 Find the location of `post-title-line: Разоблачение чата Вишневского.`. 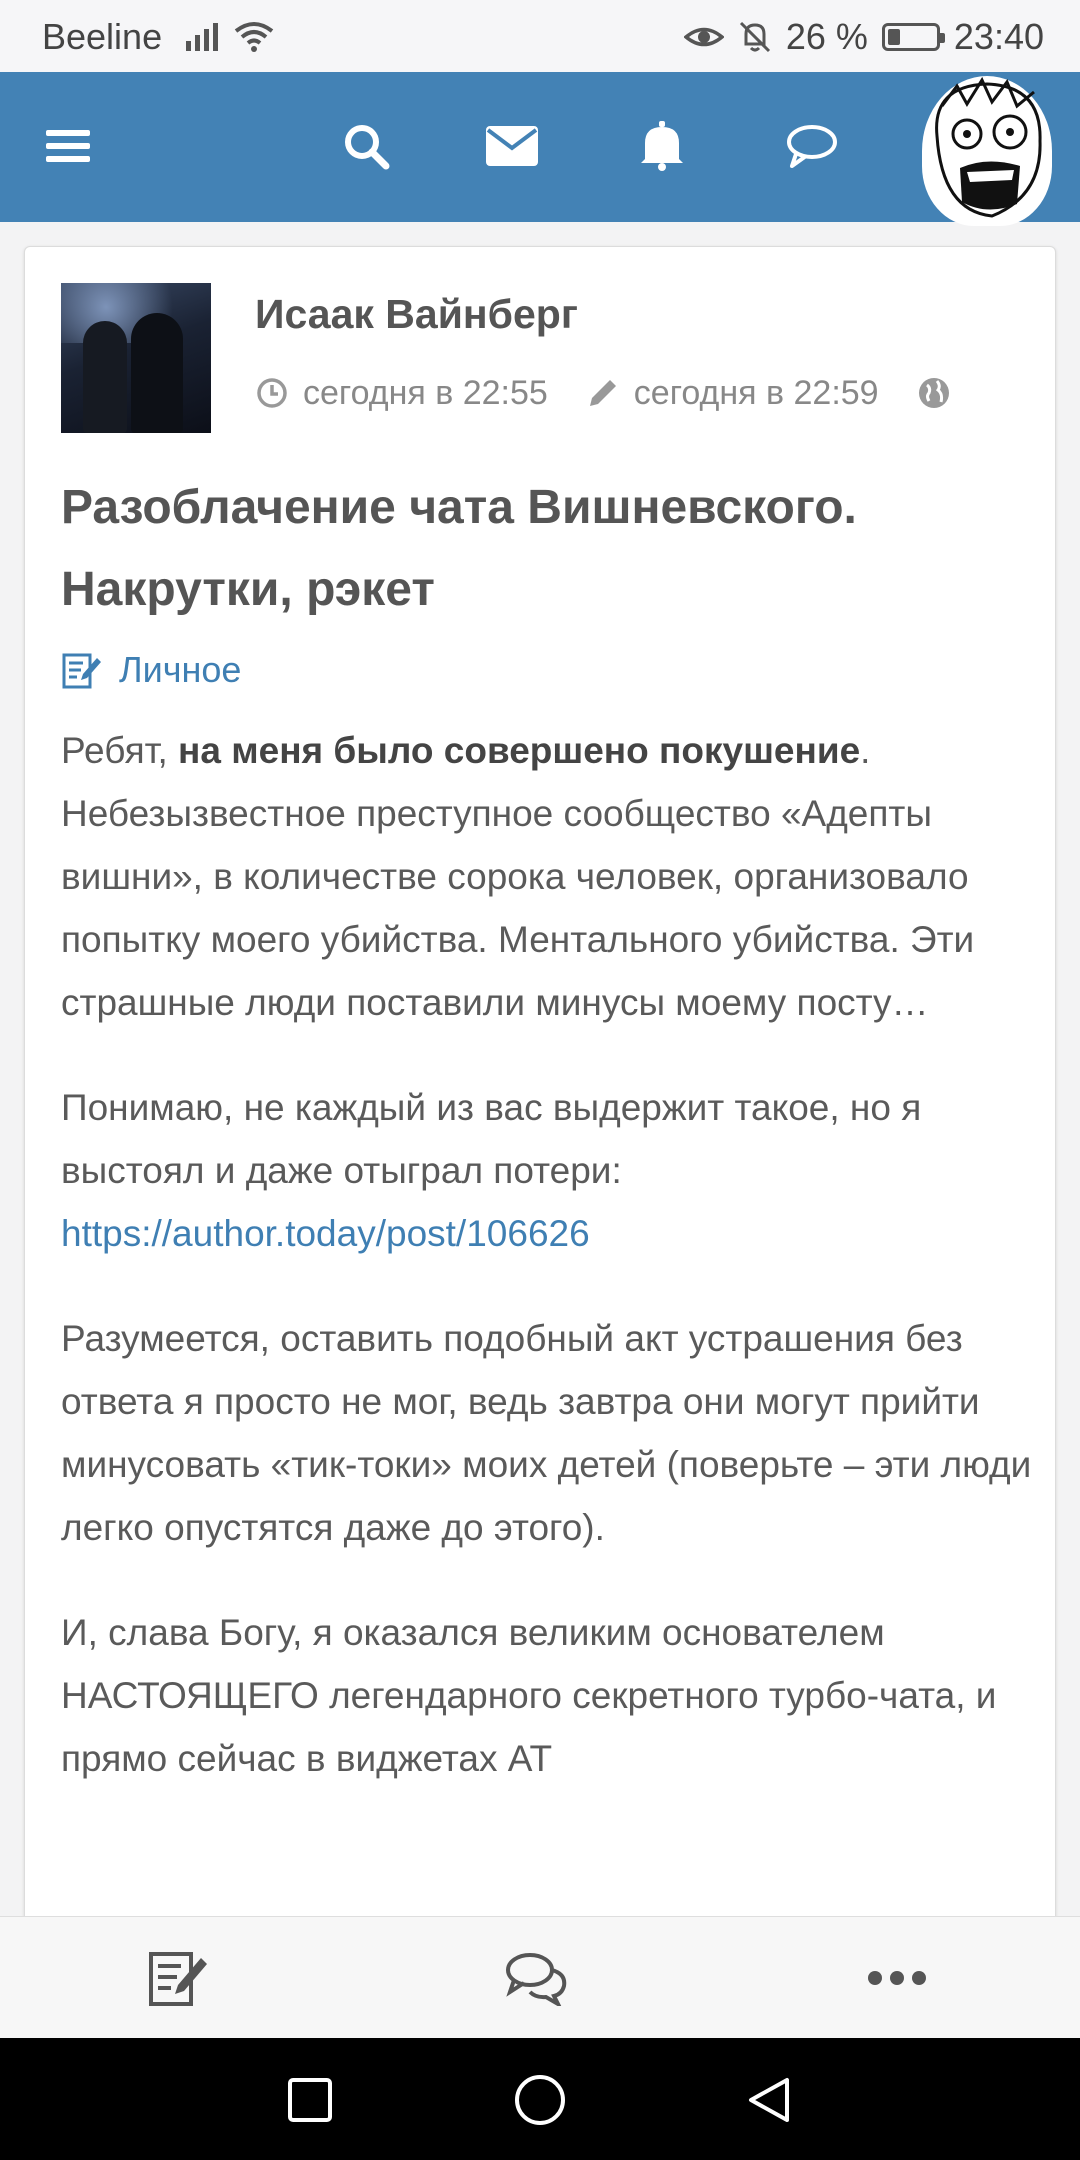

post-title-line: Разоблачение чата Вишневского. is located at coordinates (459, 507).